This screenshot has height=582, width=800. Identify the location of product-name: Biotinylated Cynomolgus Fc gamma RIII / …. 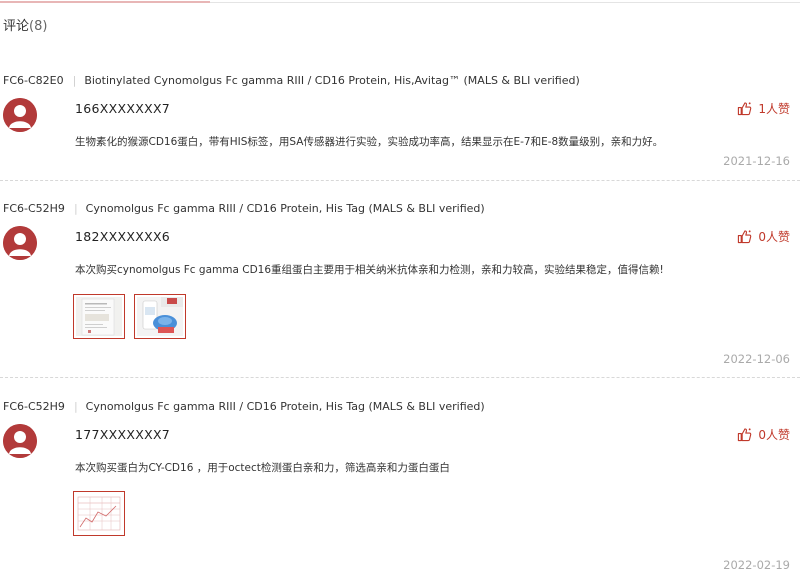
(331, 80).